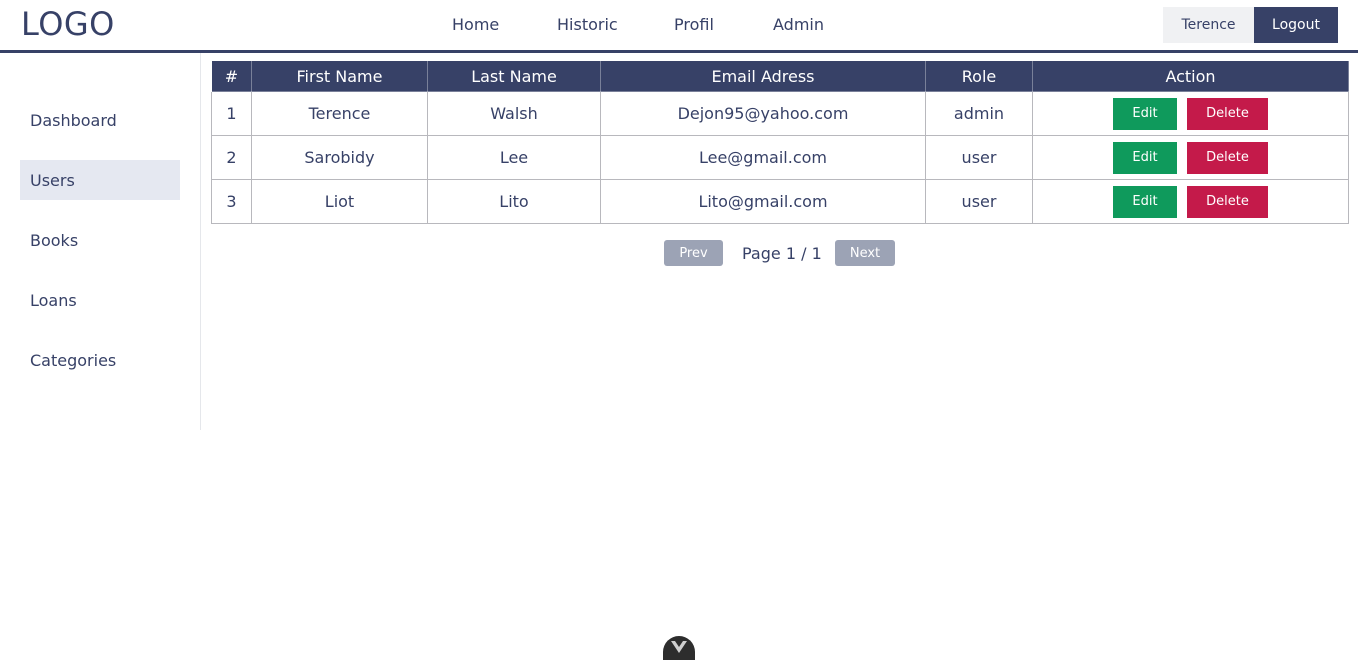 This screenshot has height=660, width=1358. I want to click on cell-number: 1, so click(231, 113).